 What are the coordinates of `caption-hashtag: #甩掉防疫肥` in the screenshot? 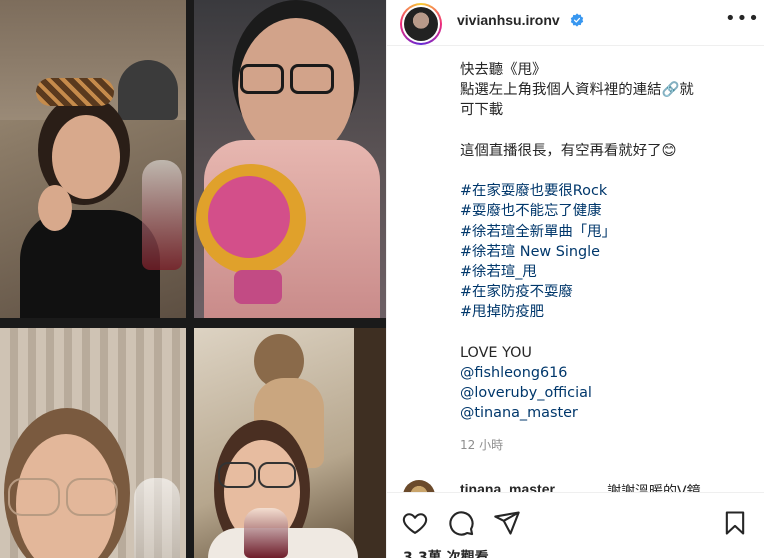 It's located at (605, 312).